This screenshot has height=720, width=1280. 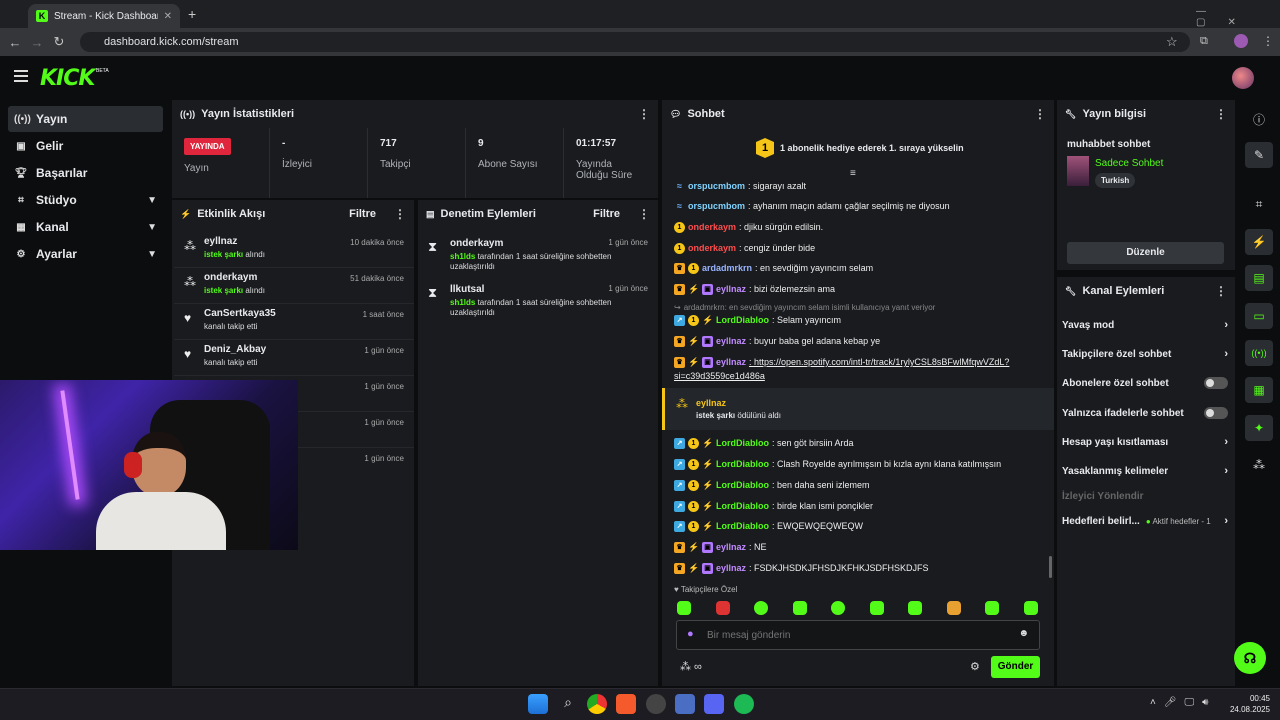 I want to click on search-icon: ⌕, so click(x=568, y=704).